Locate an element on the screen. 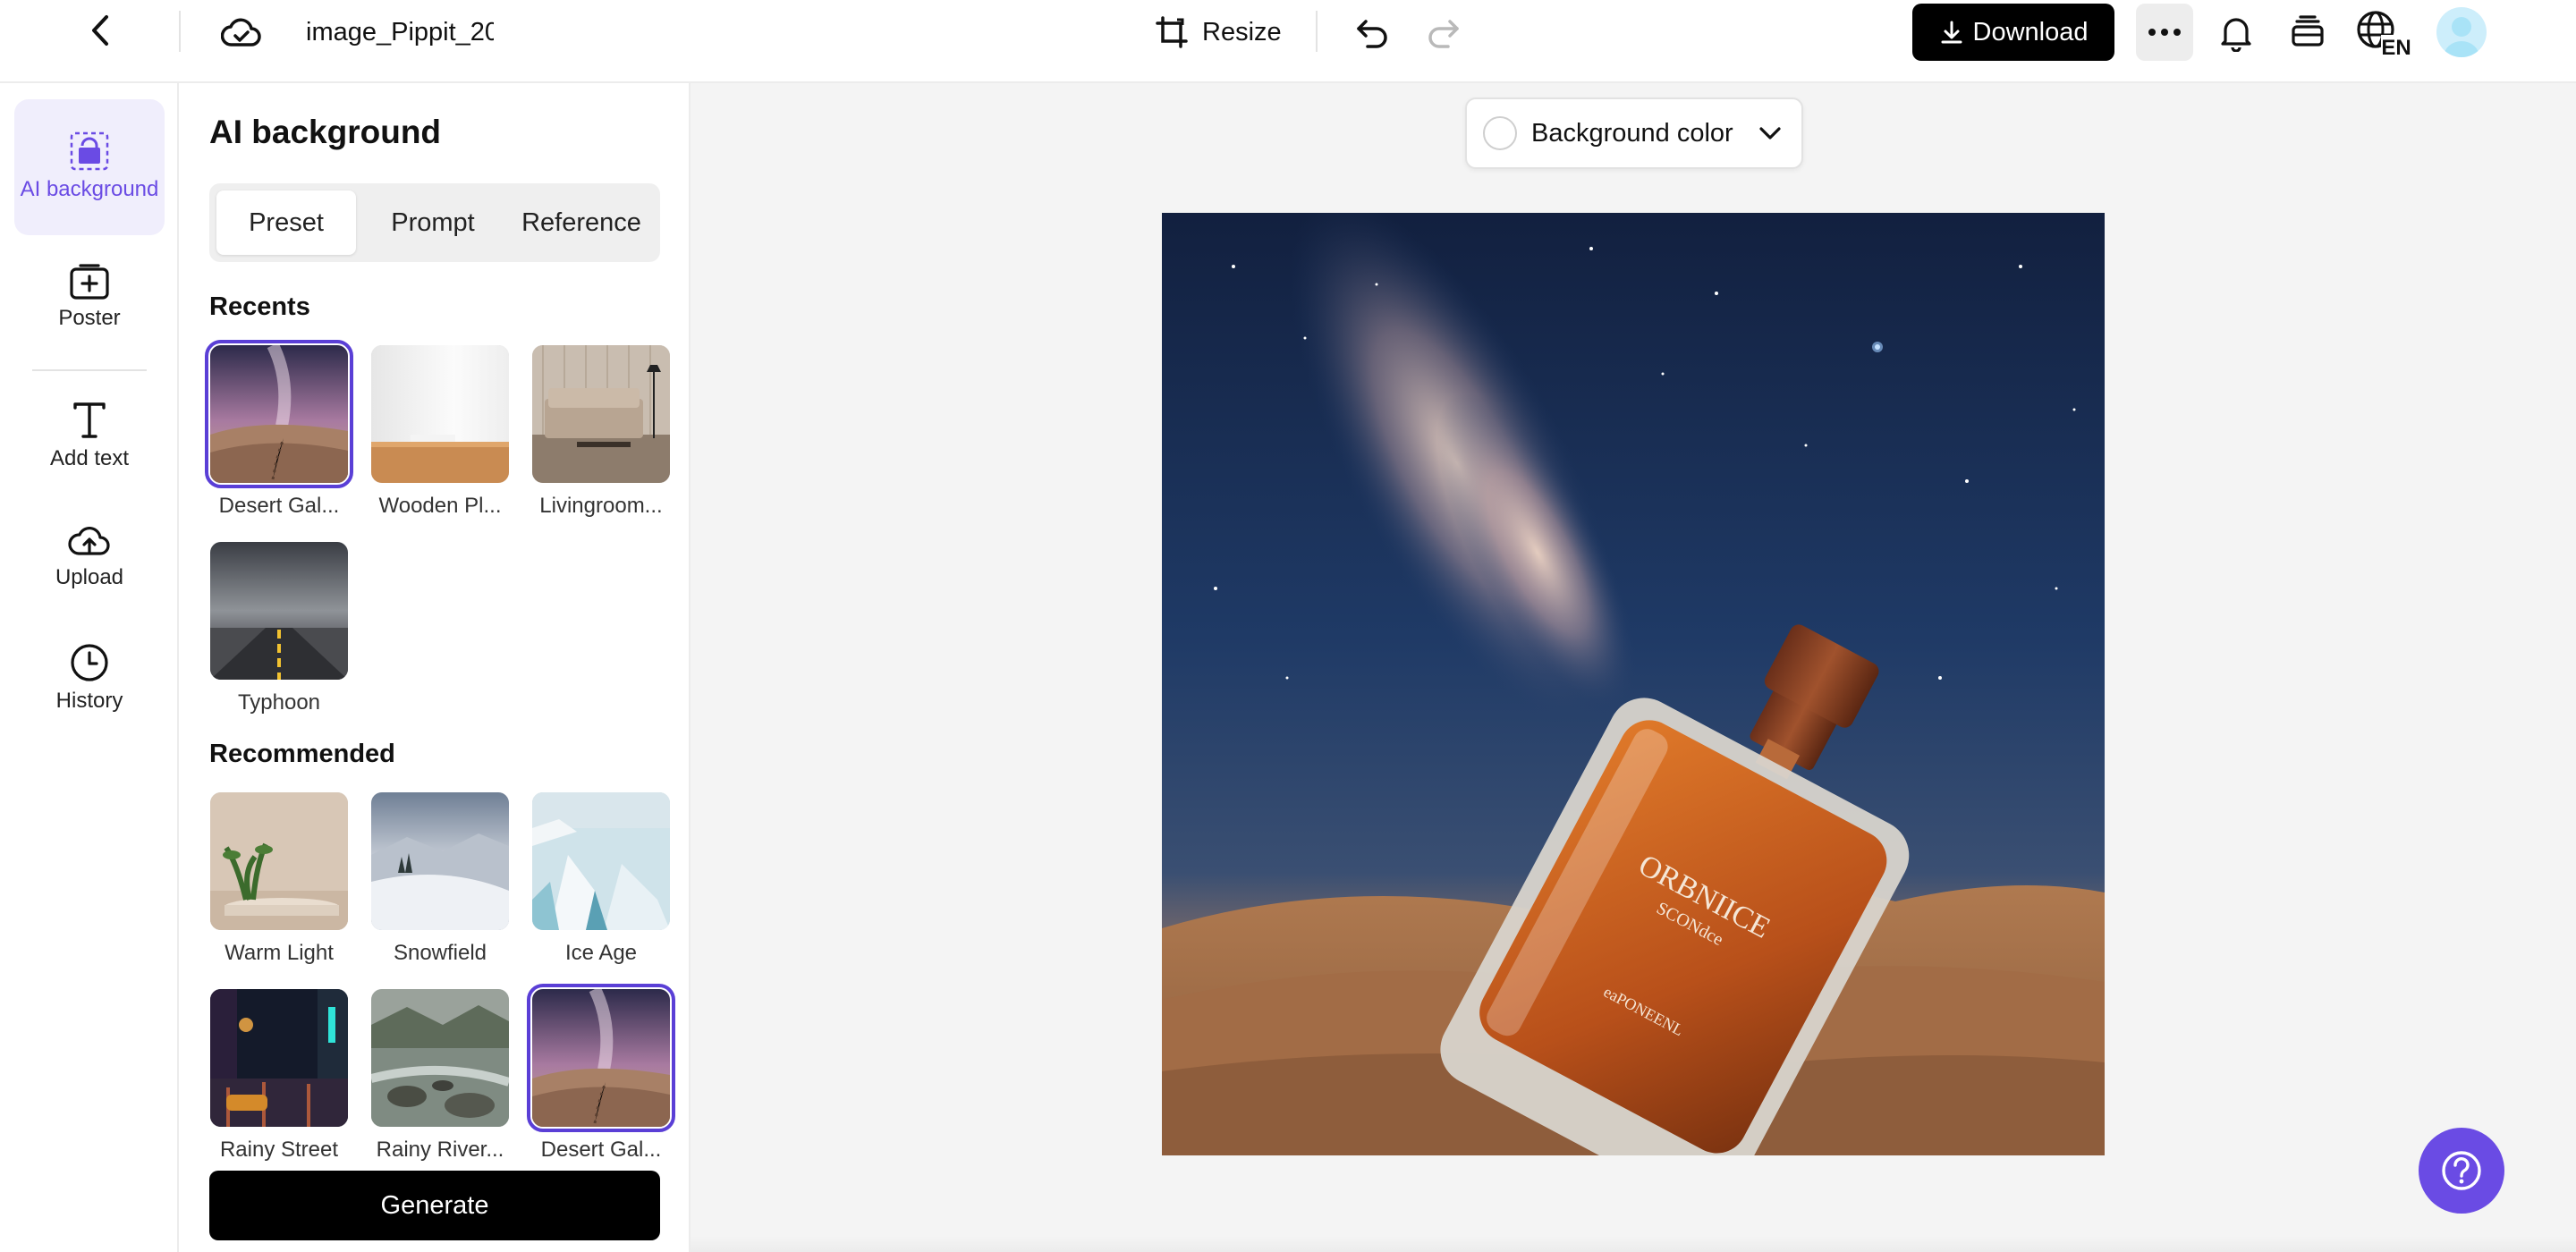  help-icon is located at coordinates (2461, 1170).